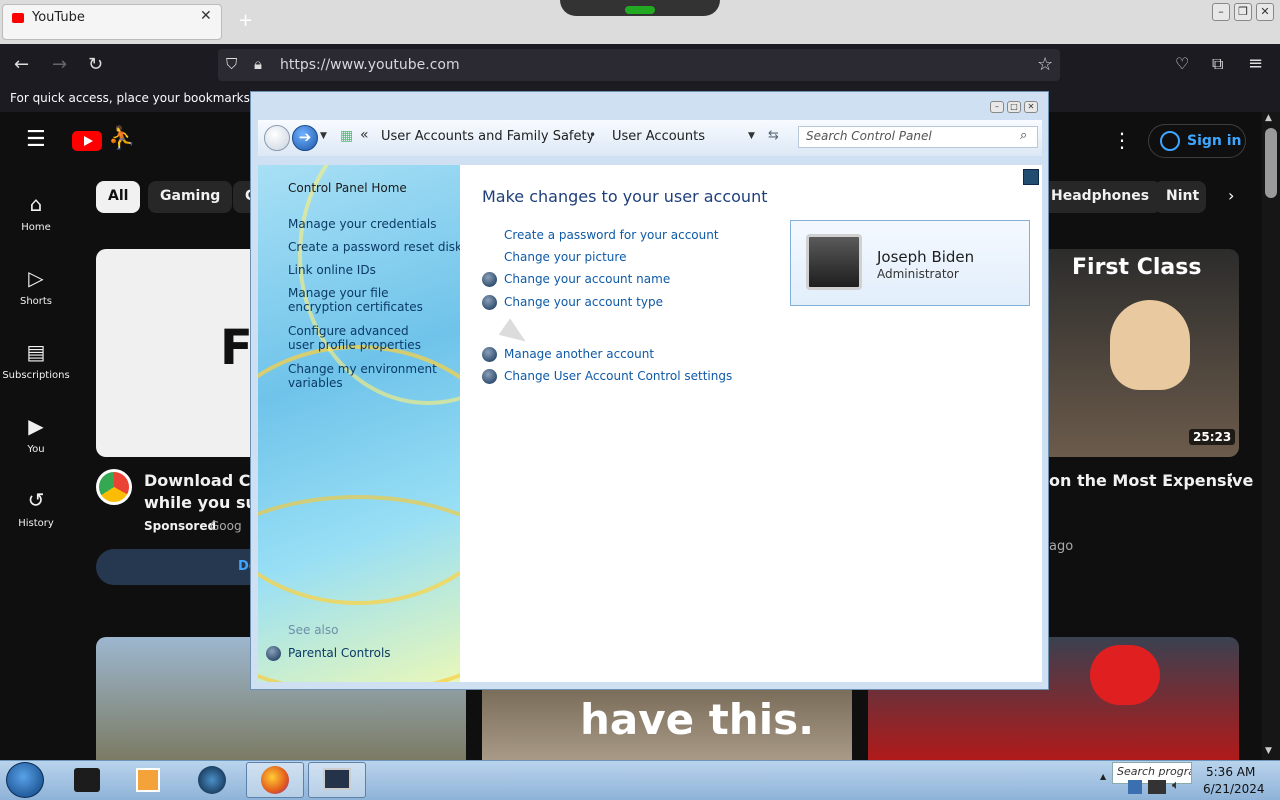  Describe the element at coordinates (1243, 12) in the screenshot. I see `restore-window-button: ❐` at that location.